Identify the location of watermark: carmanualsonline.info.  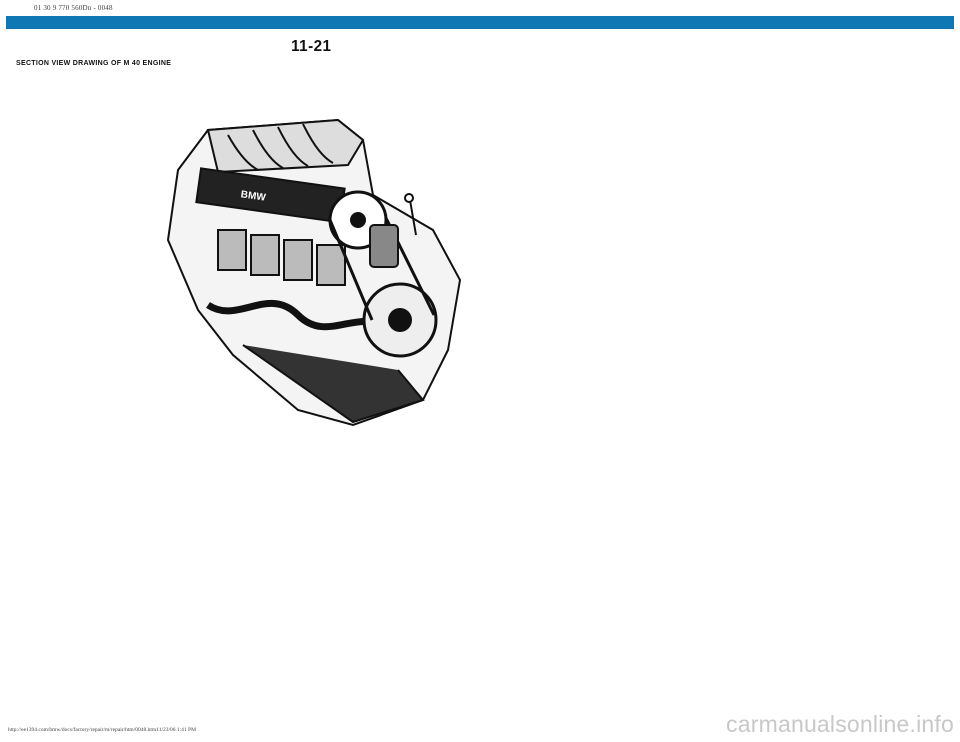
(840, 724).